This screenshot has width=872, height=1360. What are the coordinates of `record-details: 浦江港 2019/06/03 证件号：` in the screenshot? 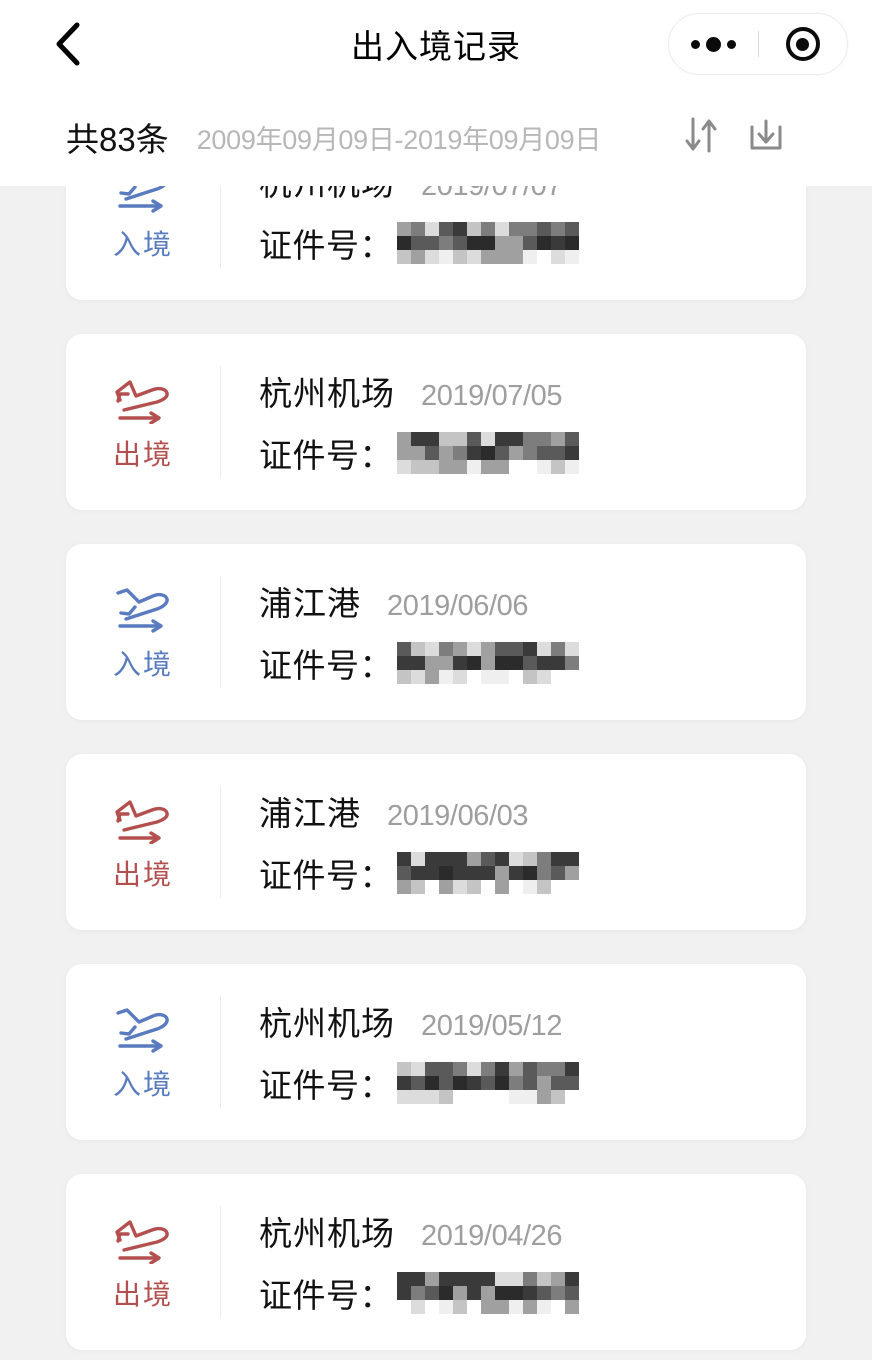 It's located at (513, 842).